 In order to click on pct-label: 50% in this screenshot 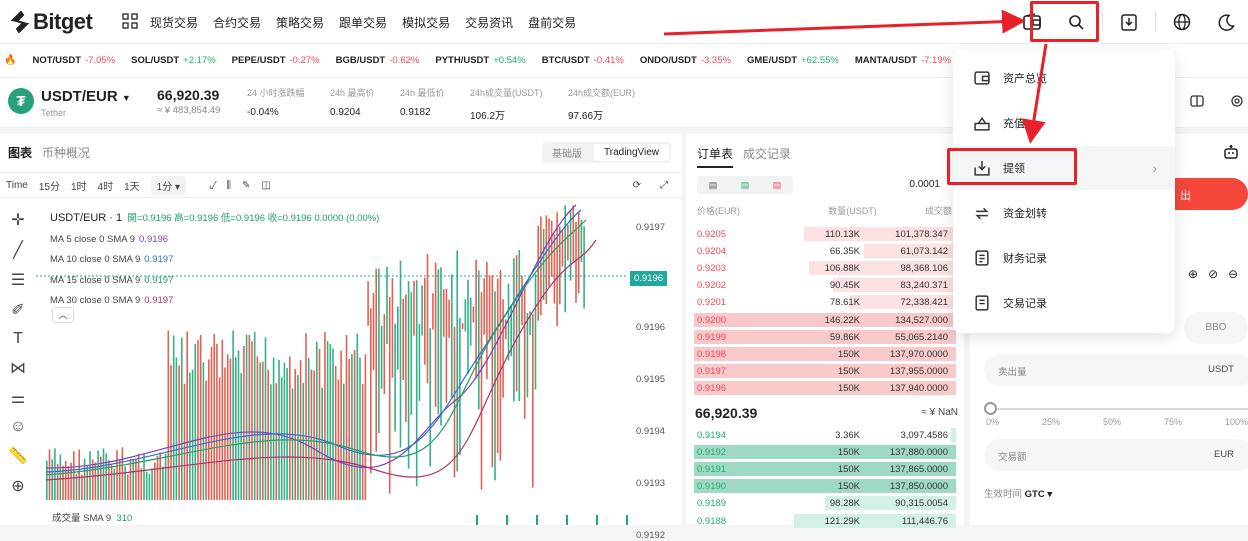, I will do `click(1112, 422)`.